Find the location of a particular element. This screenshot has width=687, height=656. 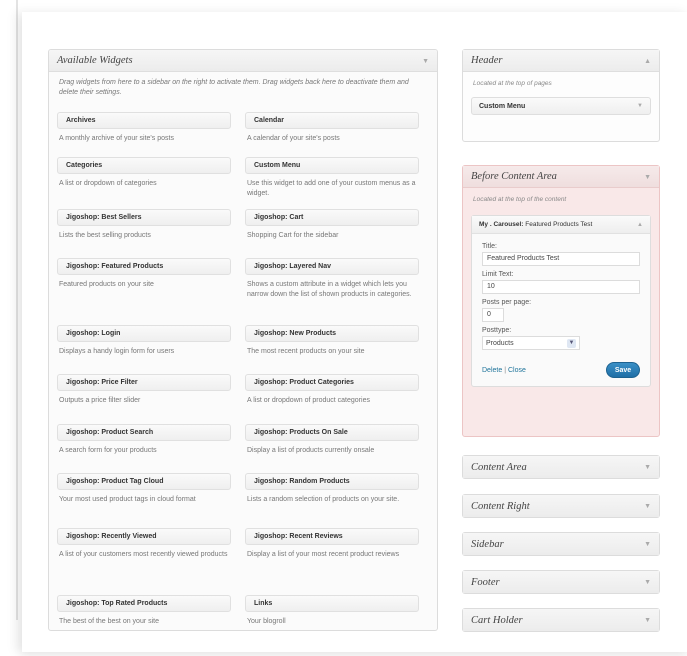

widget-description: Your blogroll is located at coordinates (266, 621).